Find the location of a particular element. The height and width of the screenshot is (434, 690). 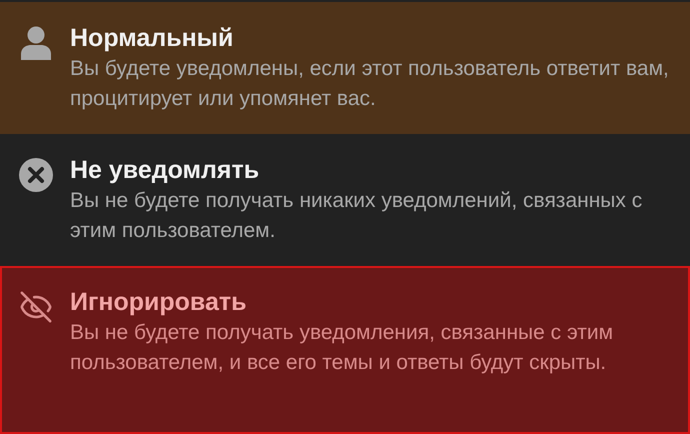

option-title: Нормальный is located at coordinates (152, 38).